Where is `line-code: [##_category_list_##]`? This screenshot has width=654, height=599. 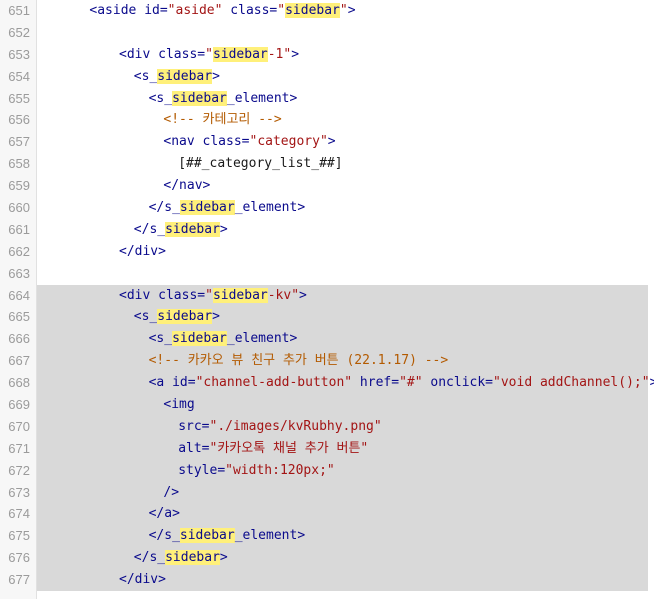 line-code: [##_category_list_##] is located at coordinates (342, 164).